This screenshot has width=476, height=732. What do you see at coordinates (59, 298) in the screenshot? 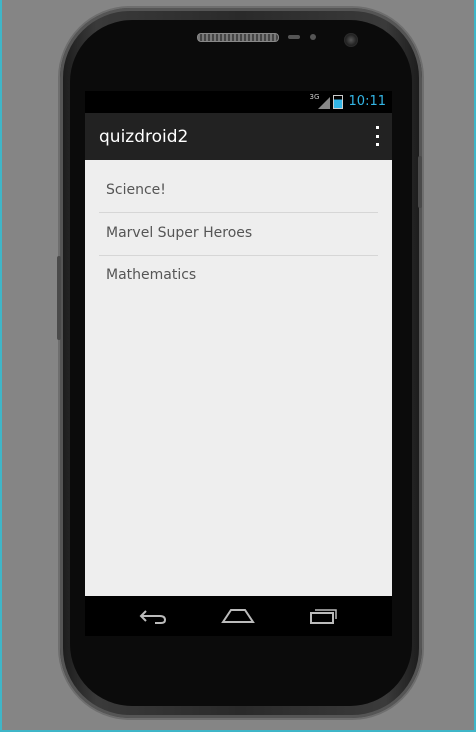
I see `volume-button` at bounding box center [59, 298].